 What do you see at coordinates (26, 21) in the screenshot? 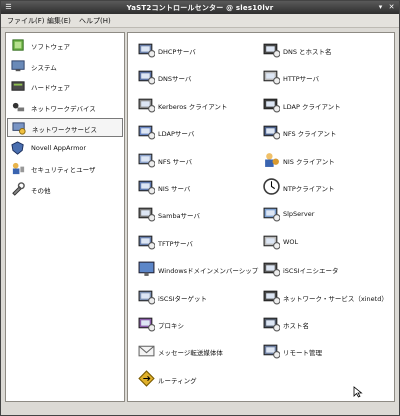
I see `menu-file: ファイル(F)` at bounding box center [26, 21].